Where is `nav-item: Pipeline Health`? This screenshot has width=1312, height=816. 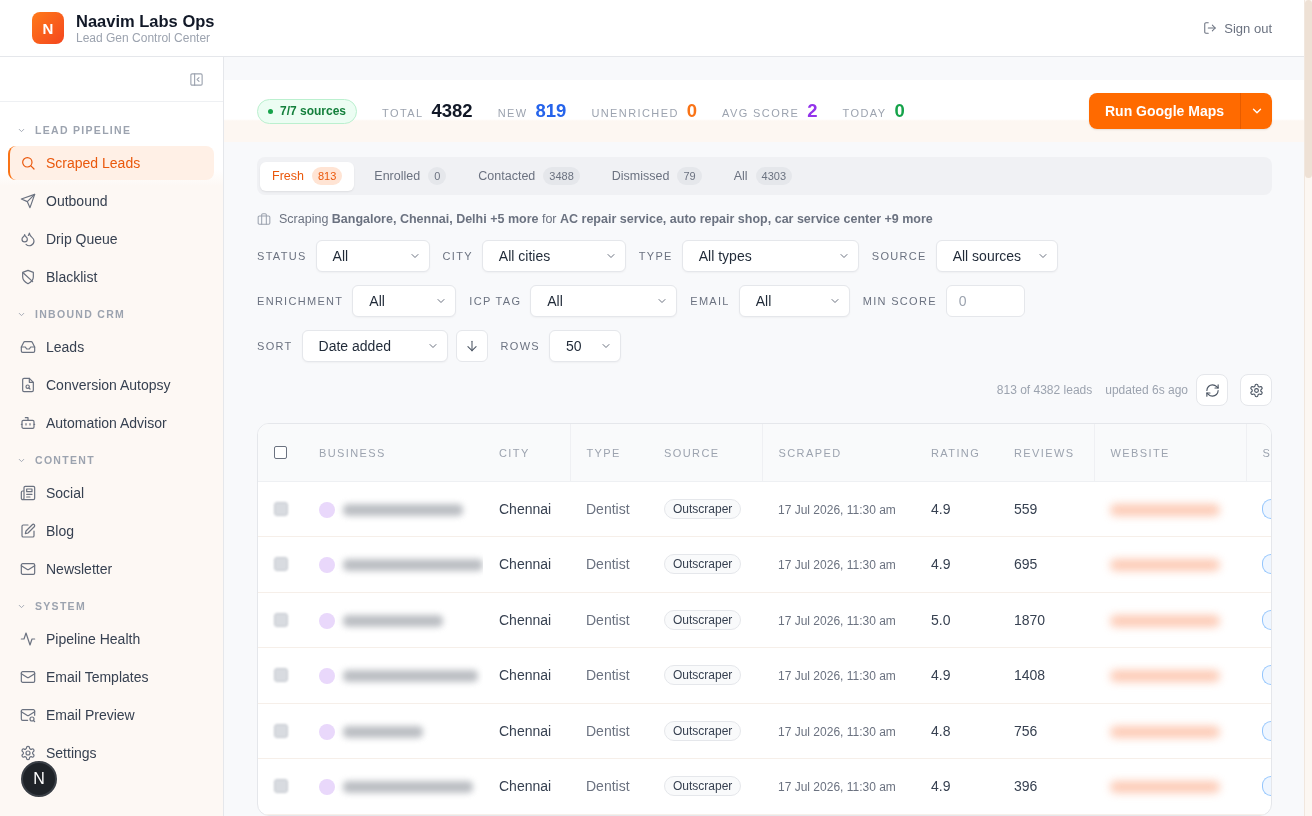
nav-item: Pipeline Health is located at coordinates (111, 639).